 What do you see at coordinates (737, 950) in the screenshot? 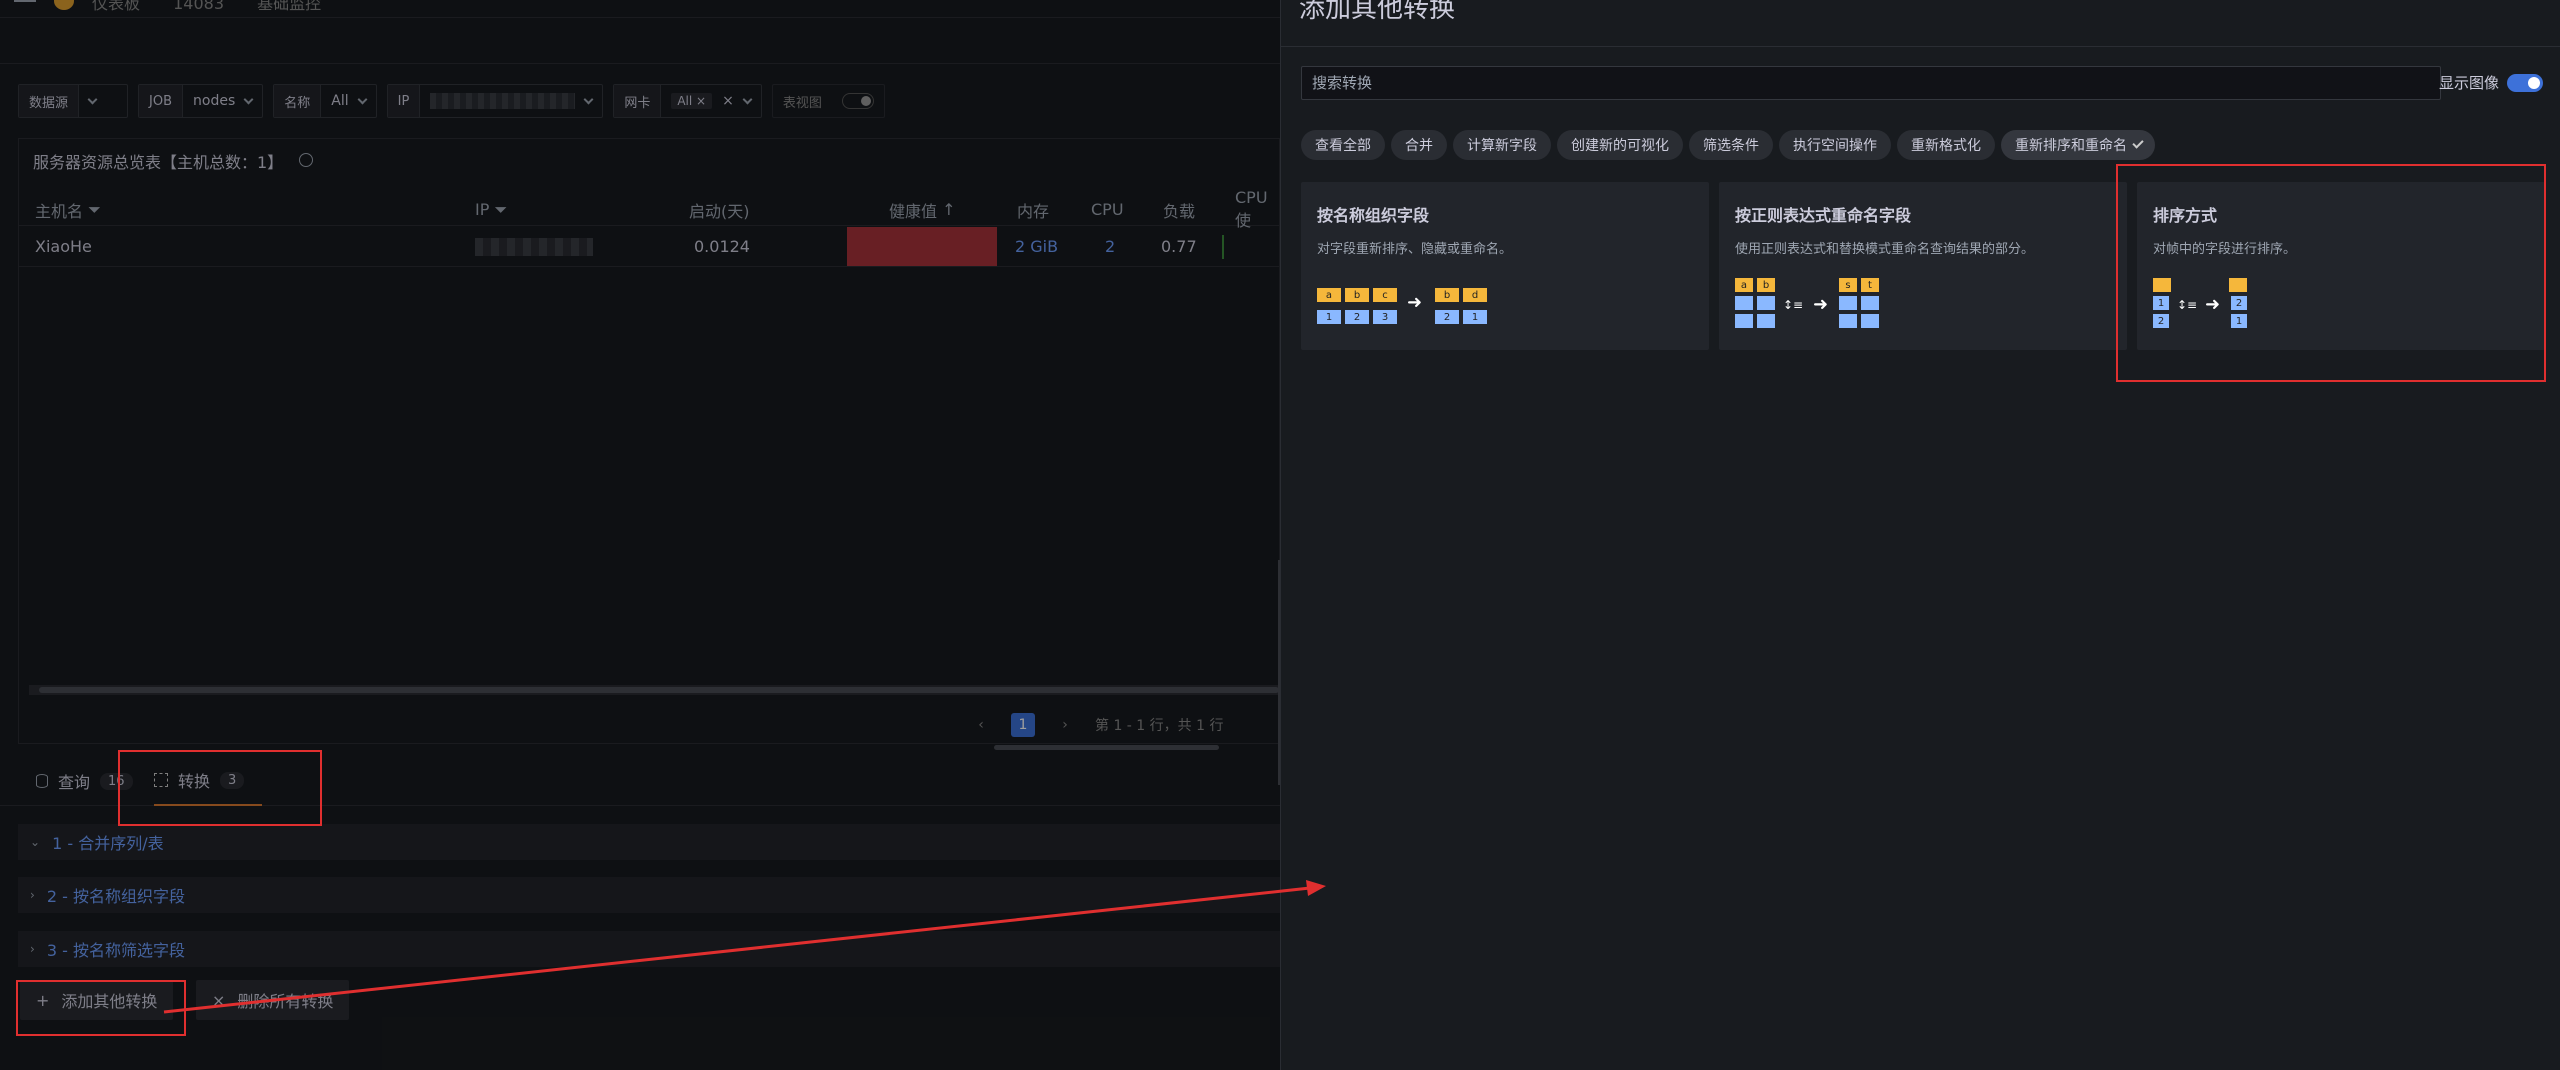
I see `annotation-arrow-line` at bounding box center [737, 950].